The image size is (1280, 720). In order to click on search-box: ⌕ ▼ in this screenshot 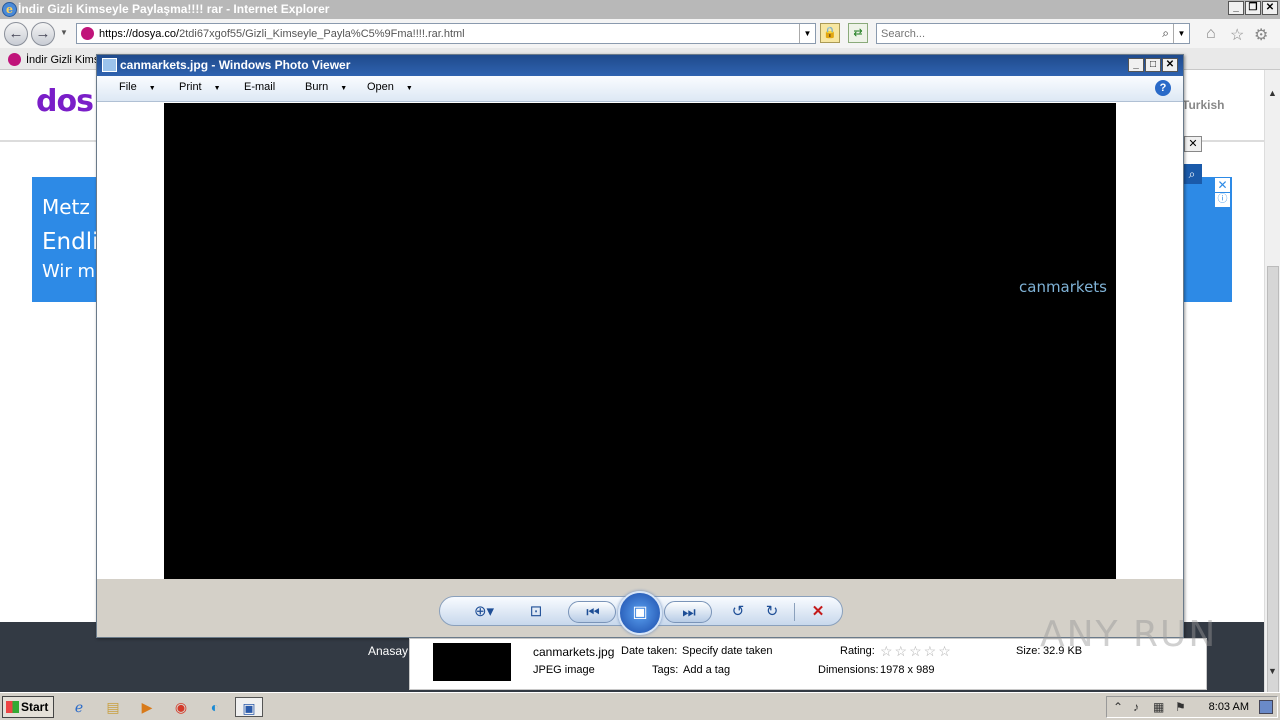, I will do `click(1033, 33)`.